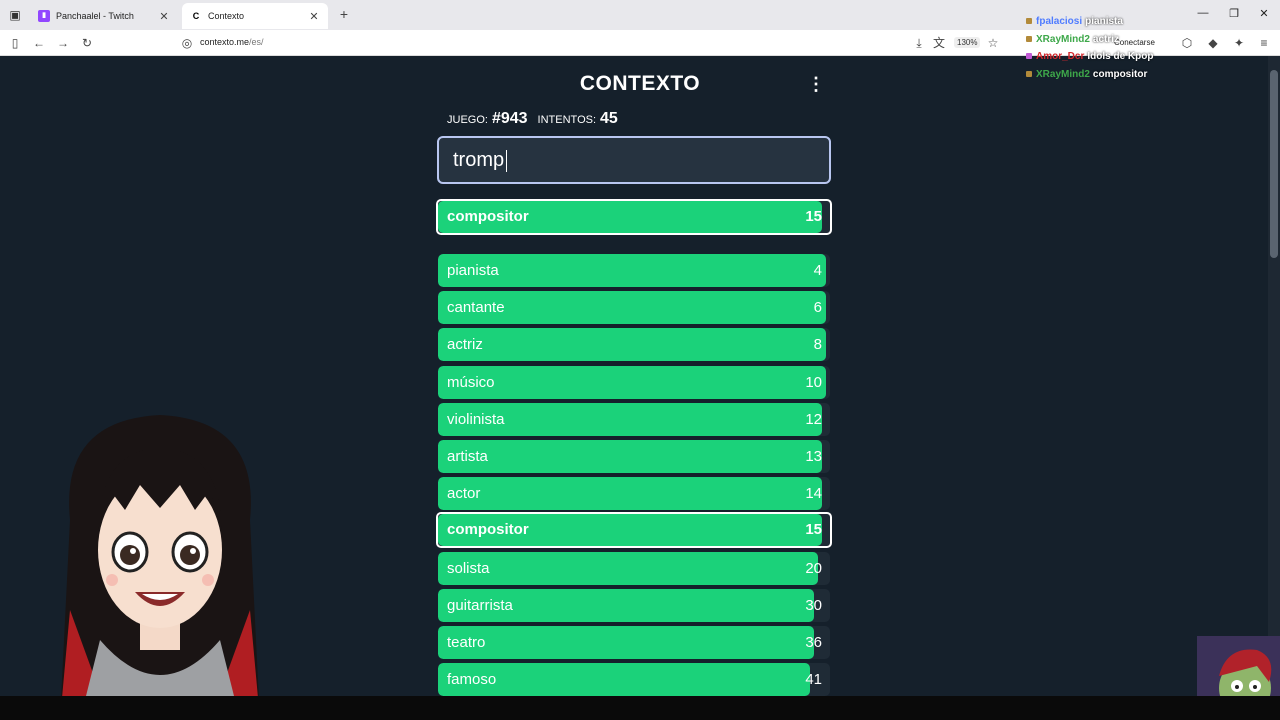 The image size is (1280, 720). What do you see at coordinates (196, 16) in the screenshot?
I see `contexto-favicon-icon: C` at bounding box center [196, 16].